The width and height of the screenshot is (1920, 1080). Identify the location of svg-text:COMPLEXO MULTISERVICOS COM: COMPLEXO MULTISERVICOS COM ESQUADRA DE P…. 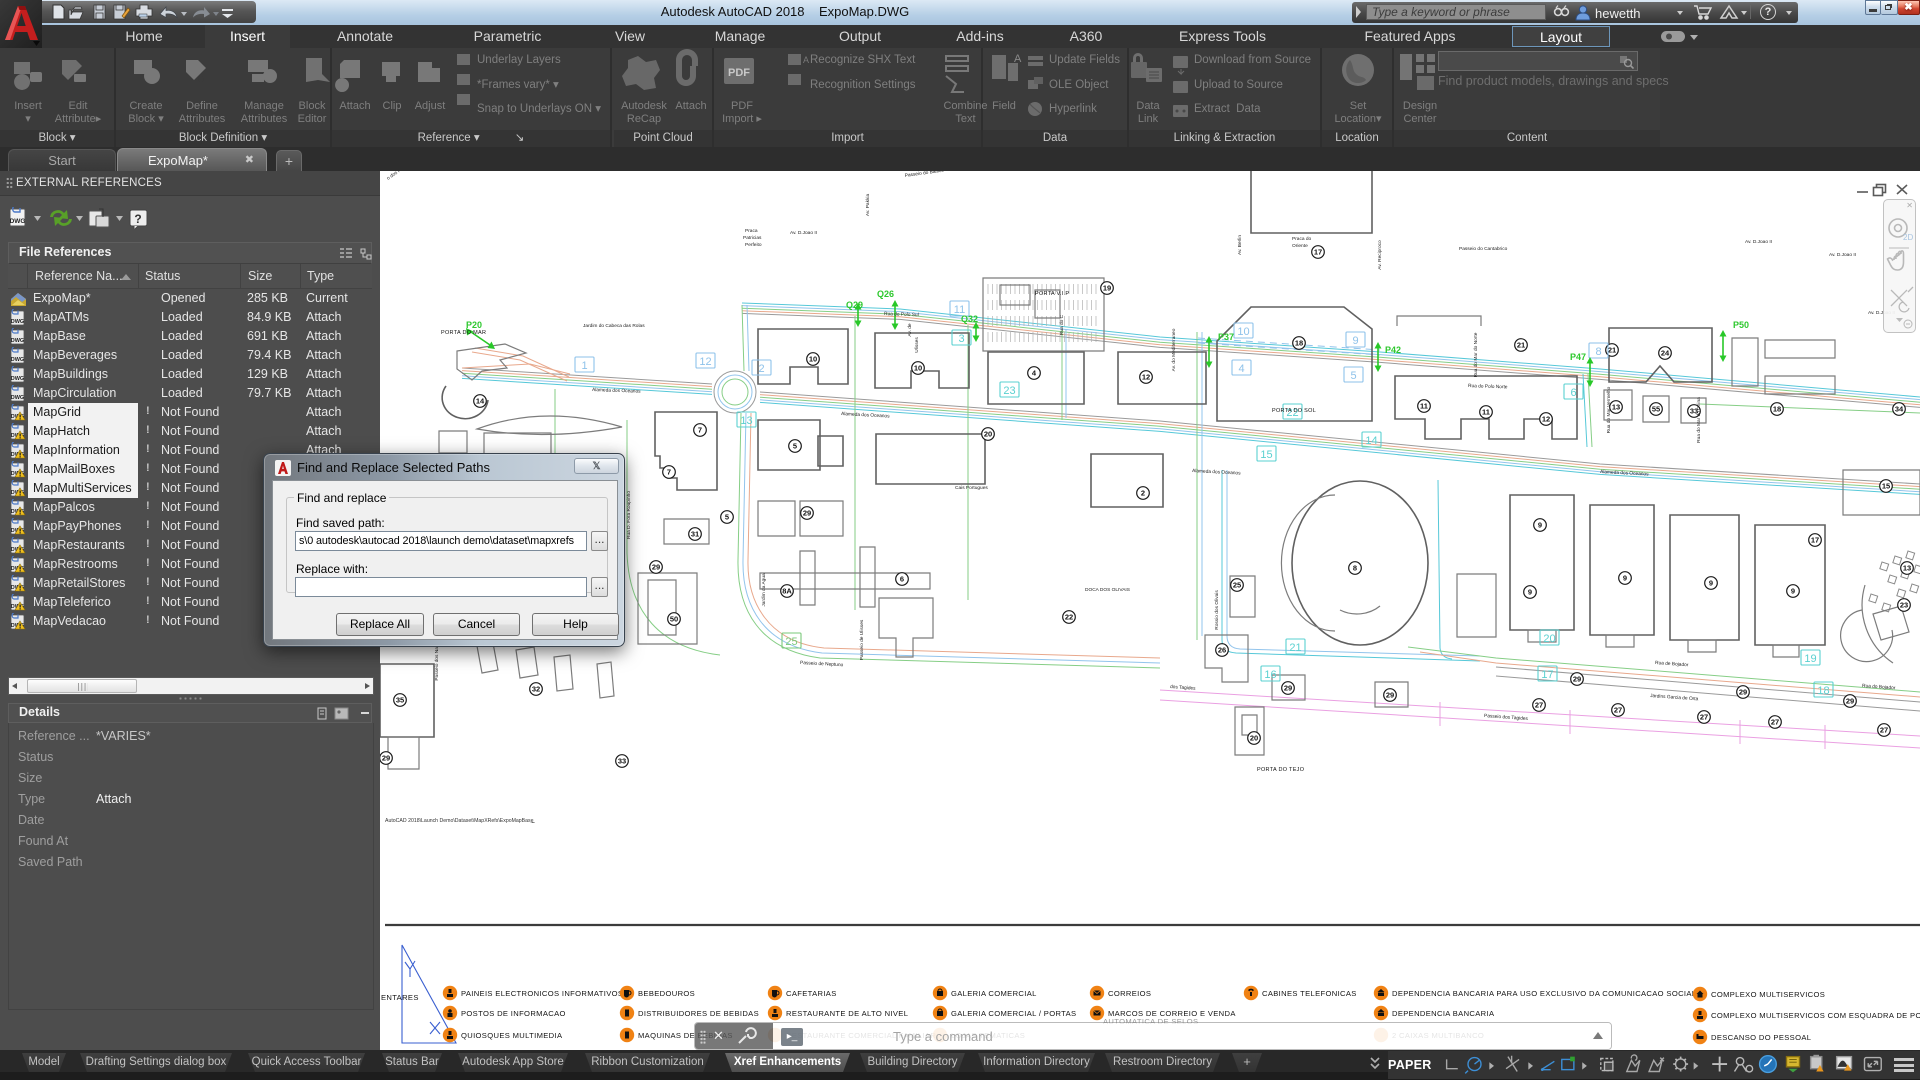
(1815, 1015).